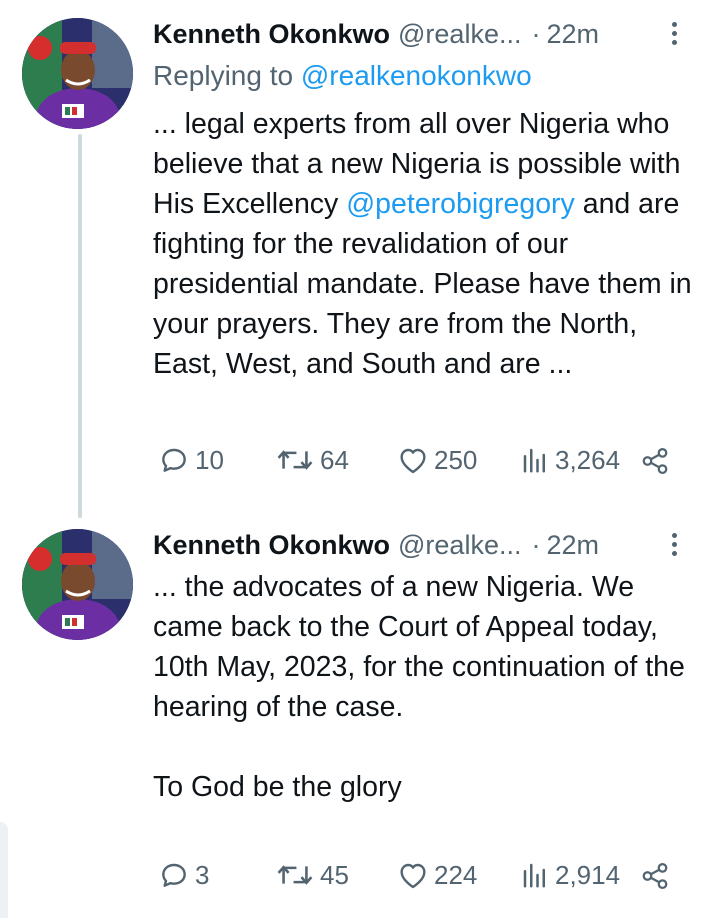 The height and width of the screenshot is (918, 720). What do you see at coordinates (588, 460) in the screenshot?
I see `views-count: 3,264` at bounding box center [588, 460].